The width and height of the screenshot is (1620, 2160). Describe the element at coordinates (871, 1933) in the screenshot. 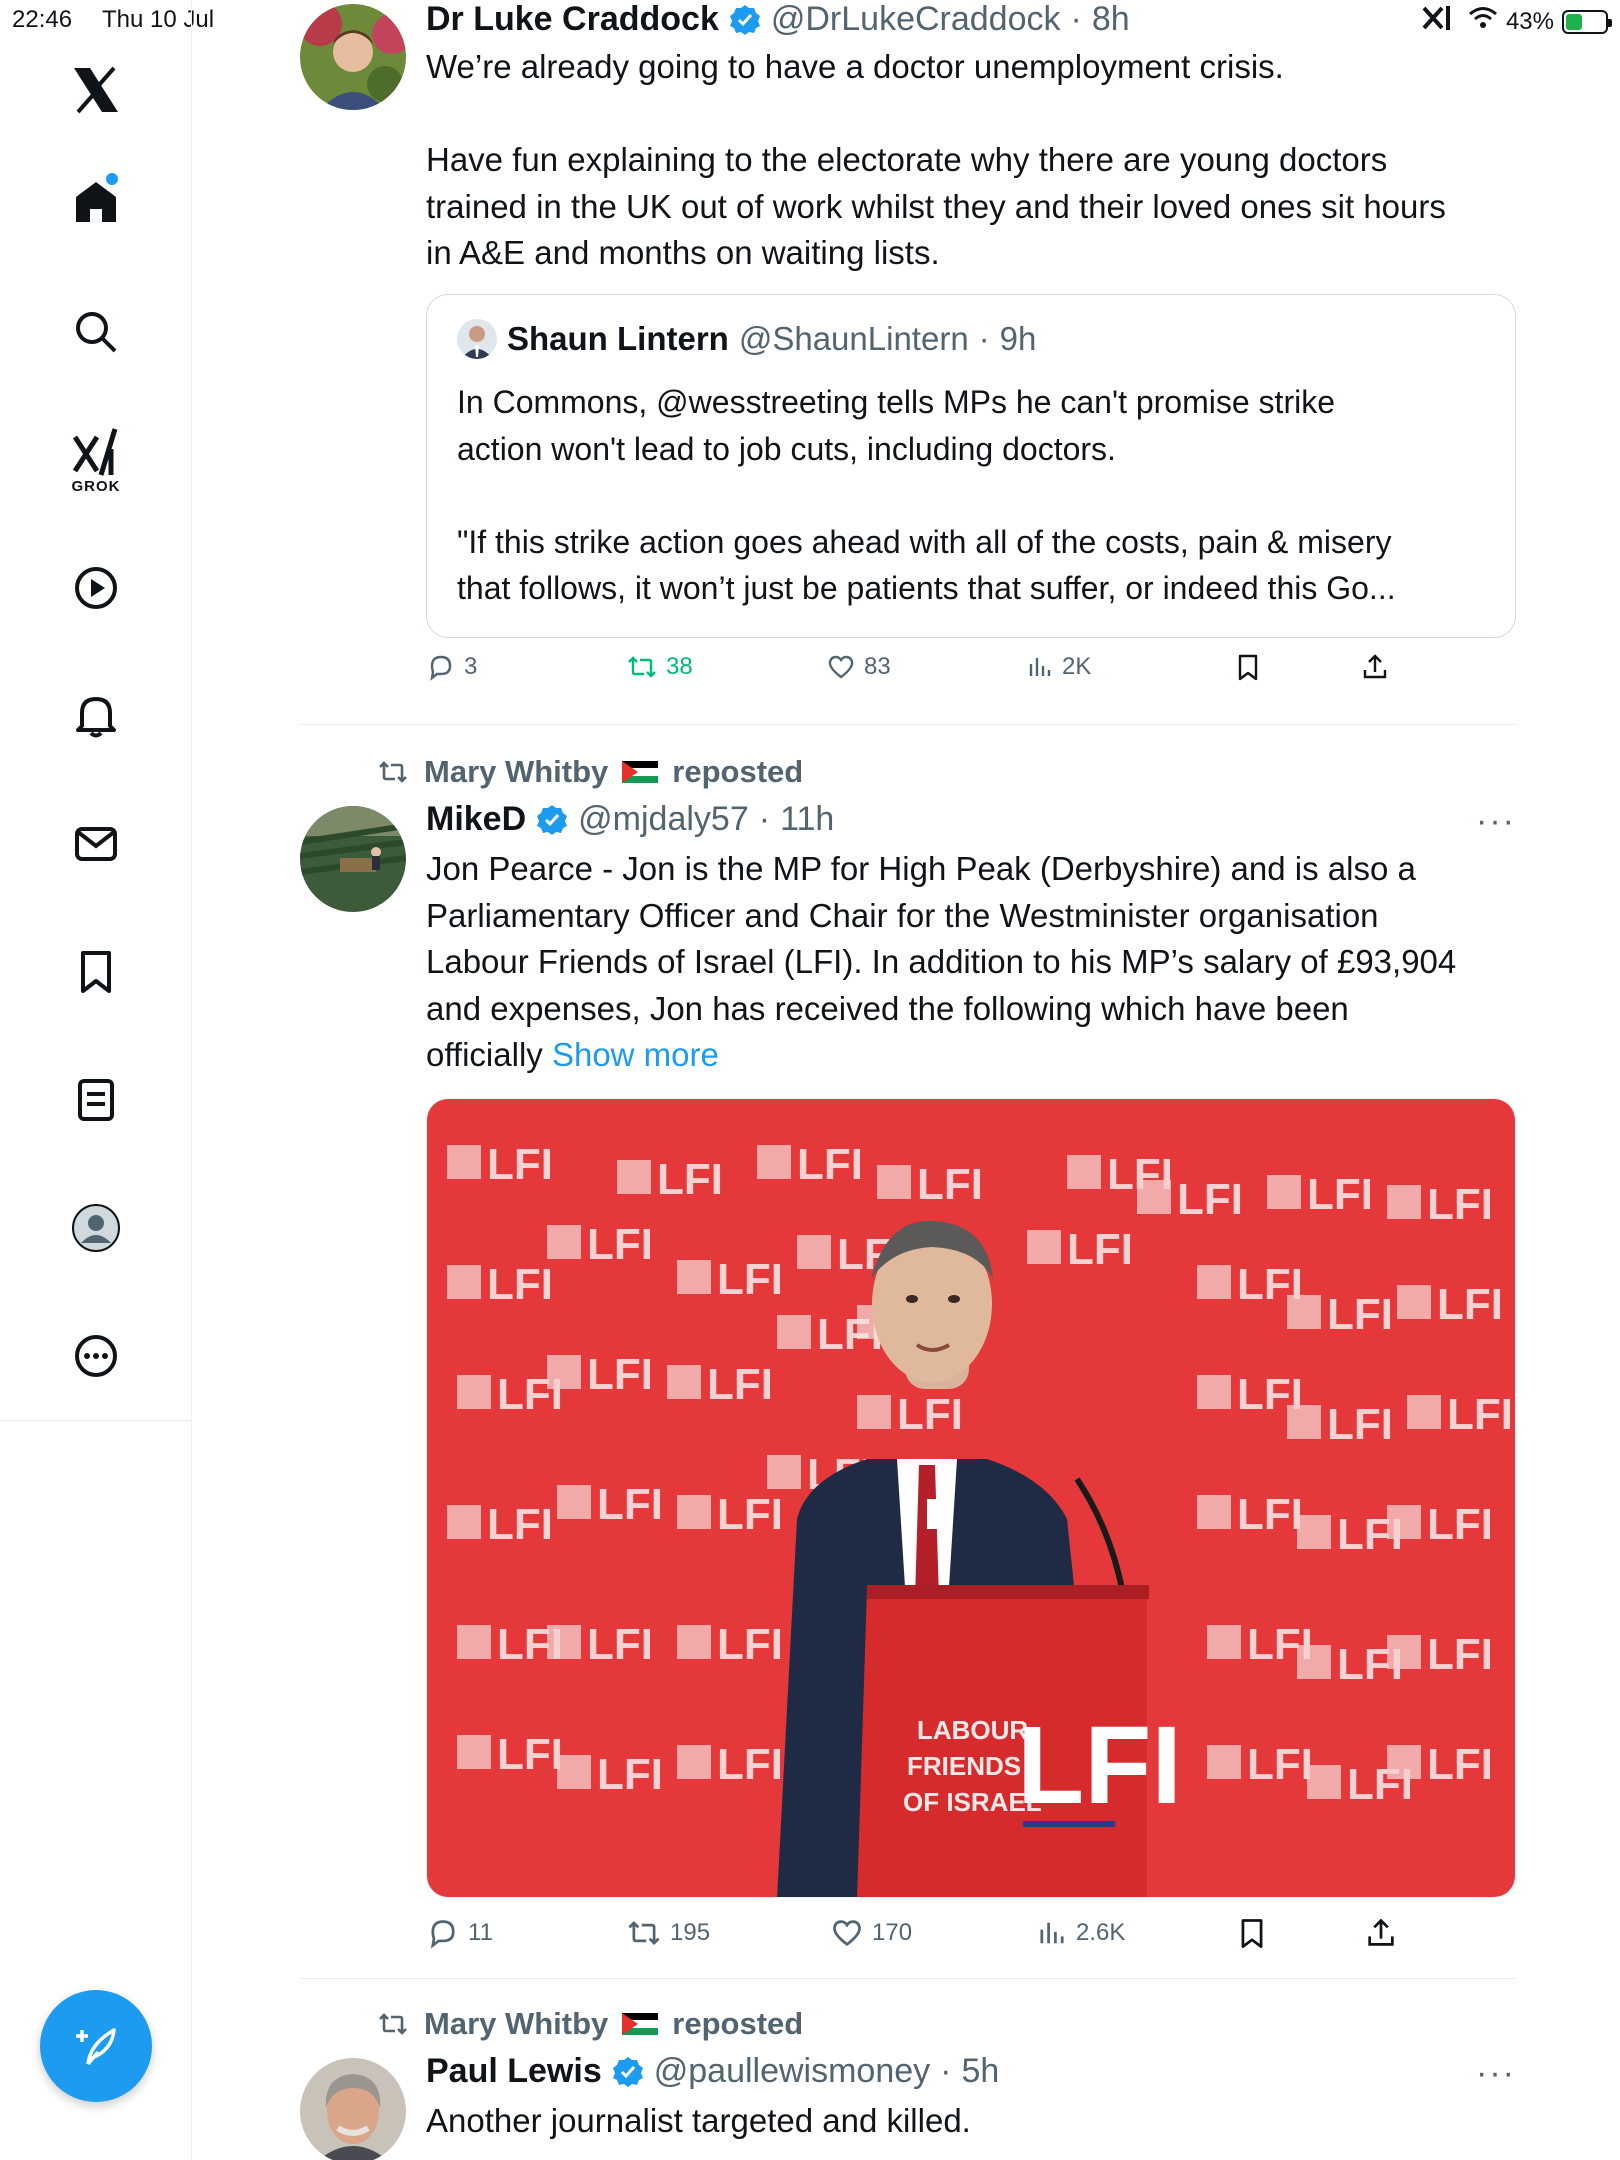

I see `like-button: 170` at that location.